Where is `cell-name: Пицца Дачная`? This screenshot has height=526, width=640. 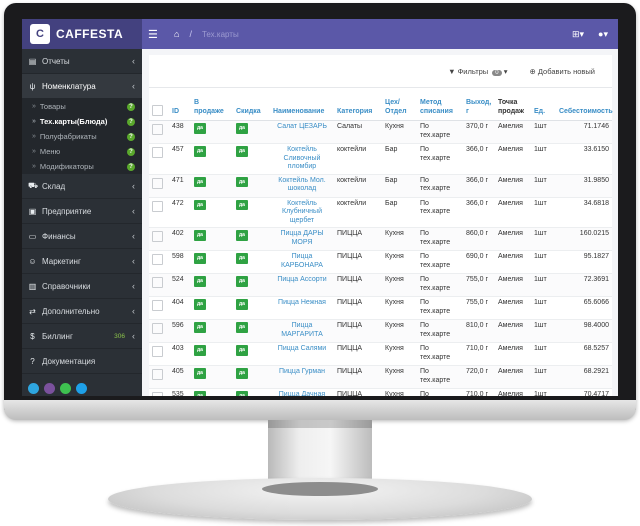
cell-name: Пицца Дачная is located at coordinates (302, 392).